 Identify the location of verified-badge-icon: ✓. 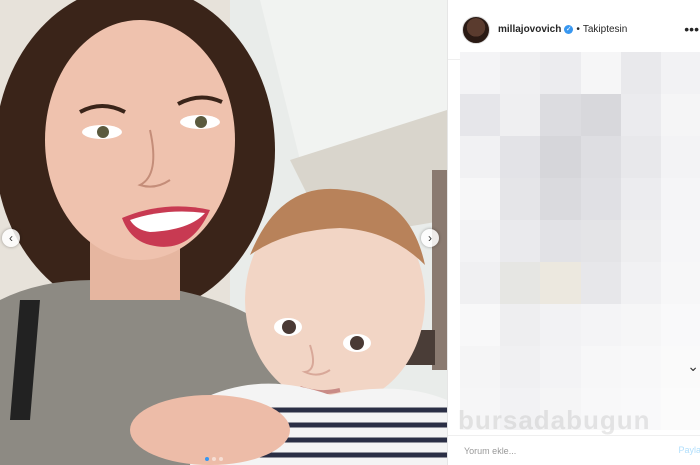
(569, 29).